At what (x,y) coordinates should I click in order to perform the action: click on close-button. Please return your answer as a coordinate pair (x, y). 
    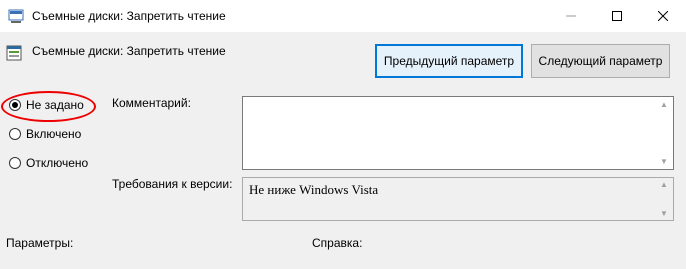
    Looking at the image, I should click on (663, 16).